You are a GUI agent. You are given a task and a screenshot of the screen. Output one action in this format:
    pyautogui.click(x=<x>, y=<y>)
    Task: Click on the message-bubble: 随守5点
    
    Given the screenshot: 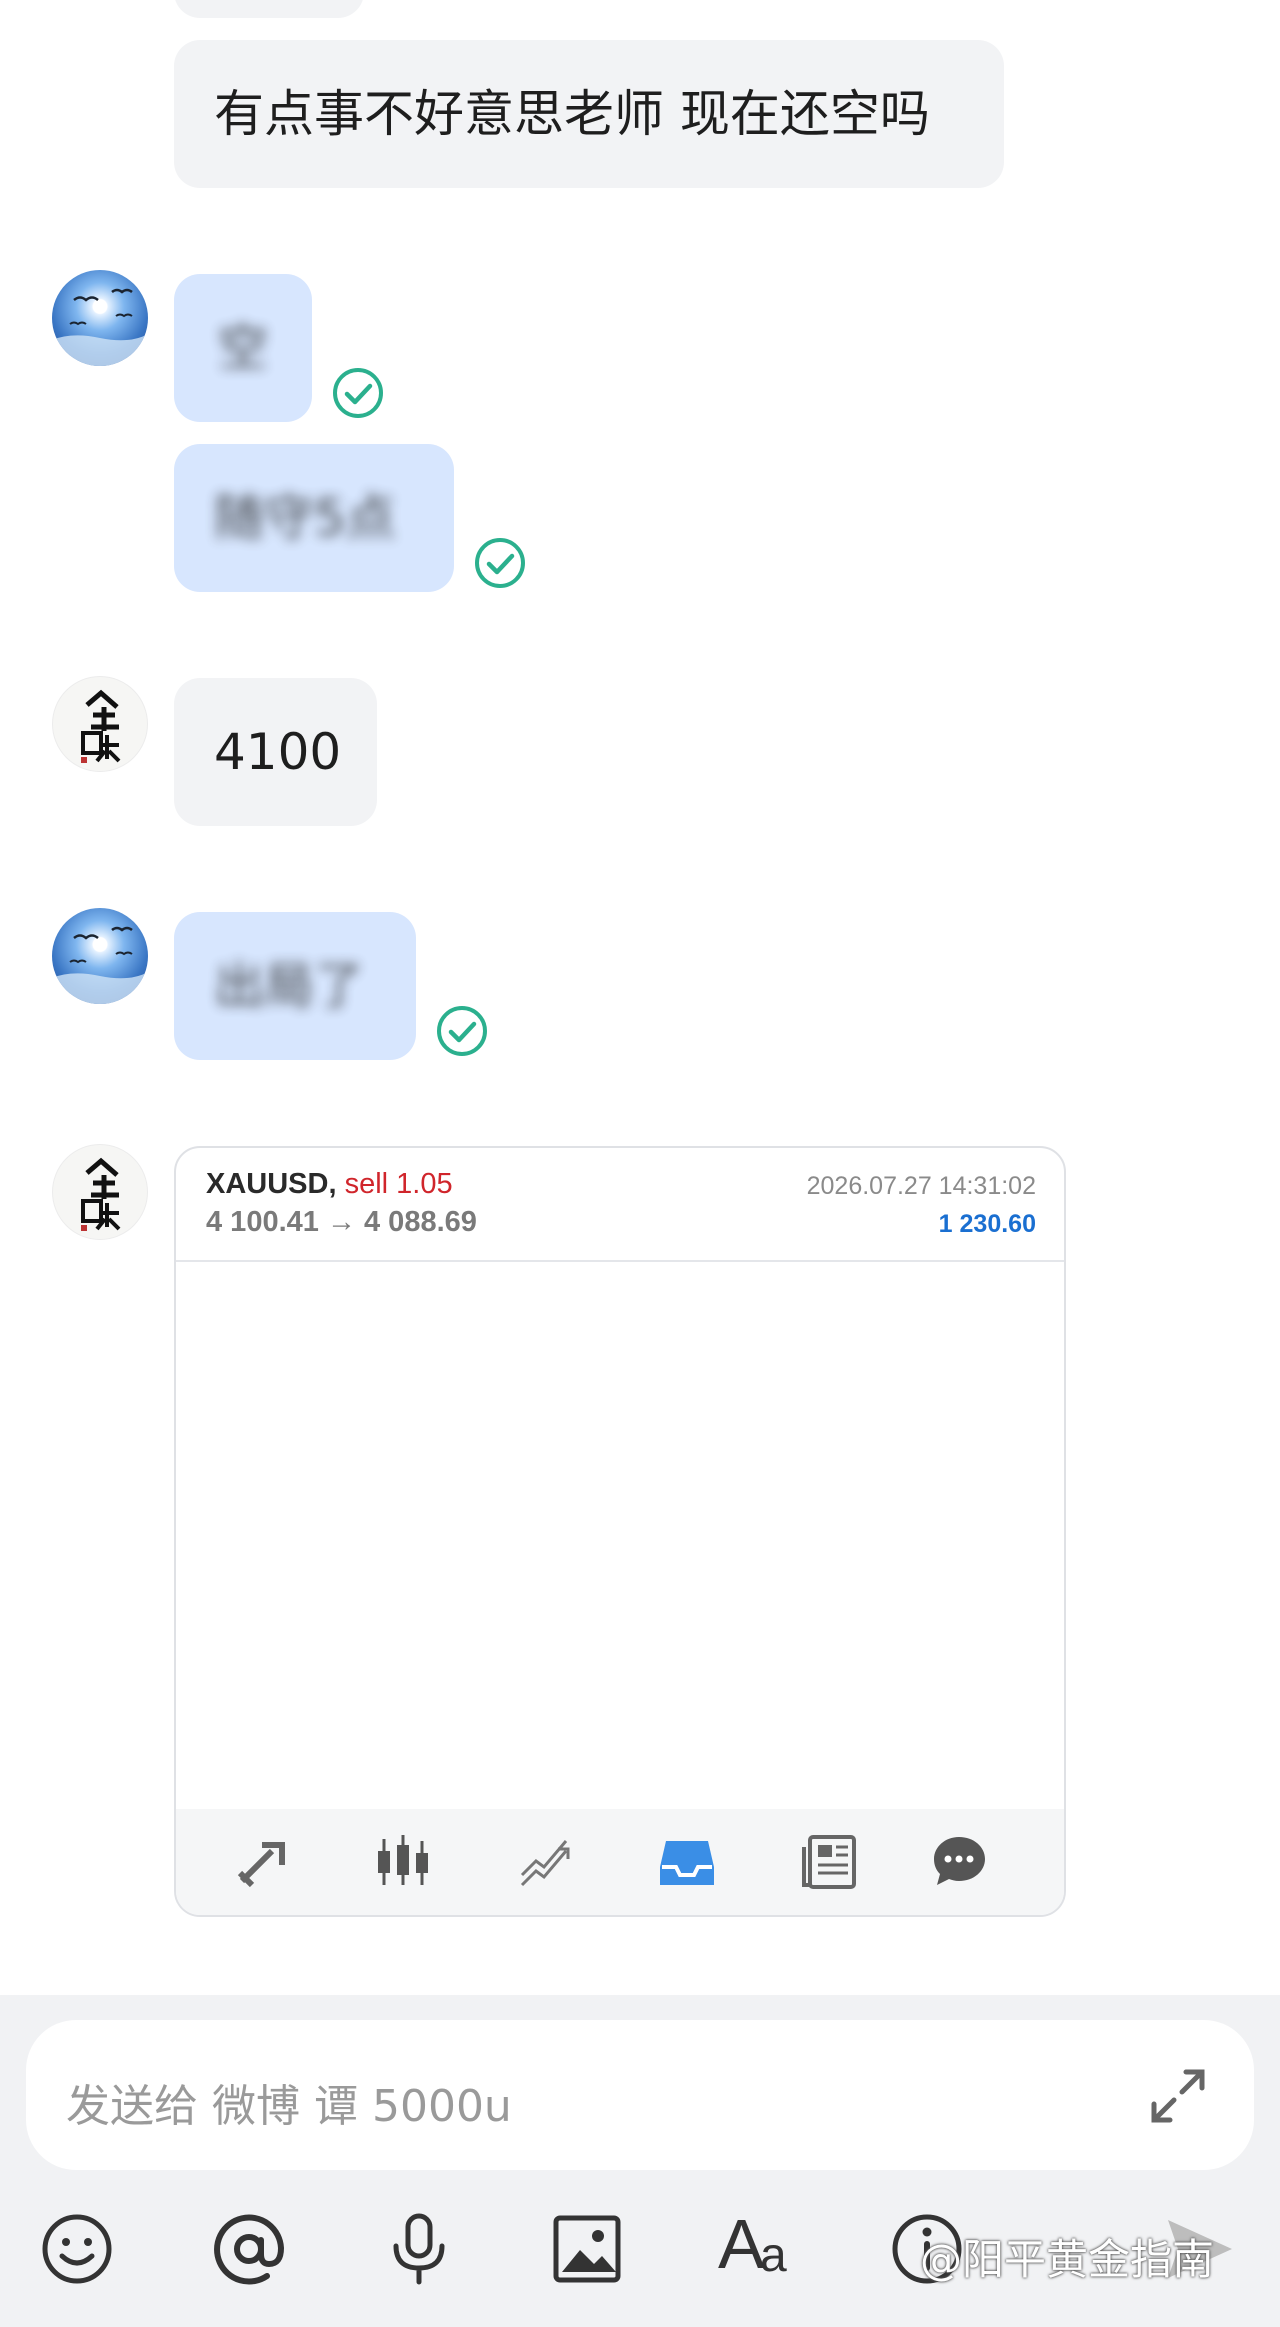 What is the action you would take?
    pyautogui.click(x=314, y=518)
    